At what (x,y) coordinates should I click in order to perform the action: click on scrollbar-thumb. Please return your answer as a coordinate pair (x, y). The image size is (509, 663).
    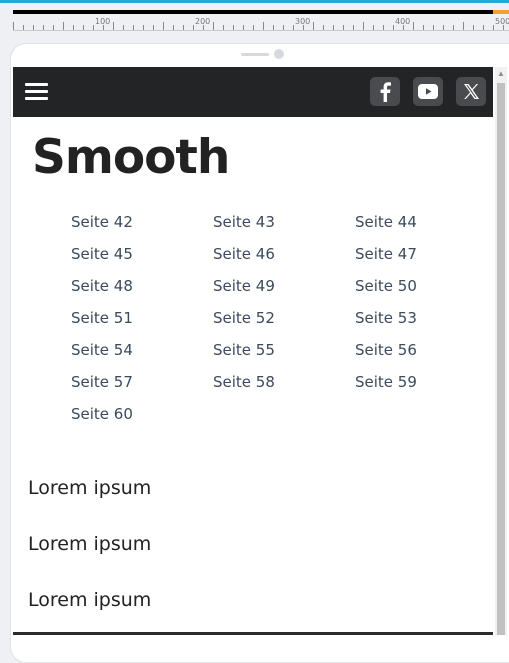
    Looking at the image, I should click on (501, 359).